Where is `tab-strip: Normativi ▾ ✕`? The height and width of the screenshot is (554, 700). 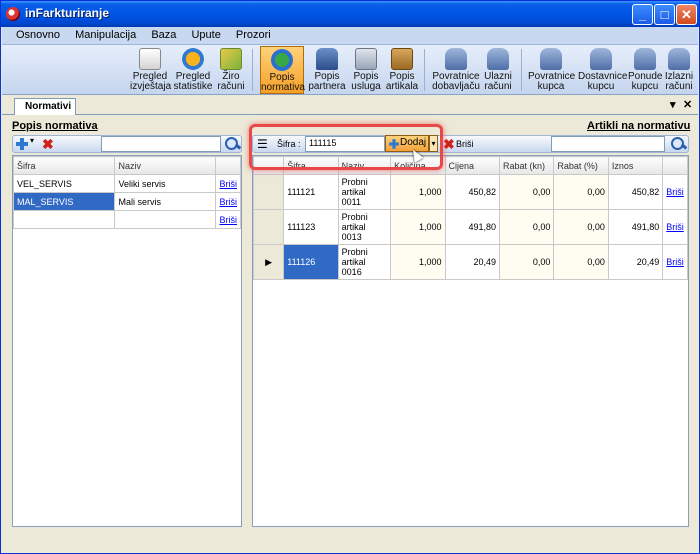
tab-strip: Normativi ▾ ✕ is located at coordinates (350, 105).